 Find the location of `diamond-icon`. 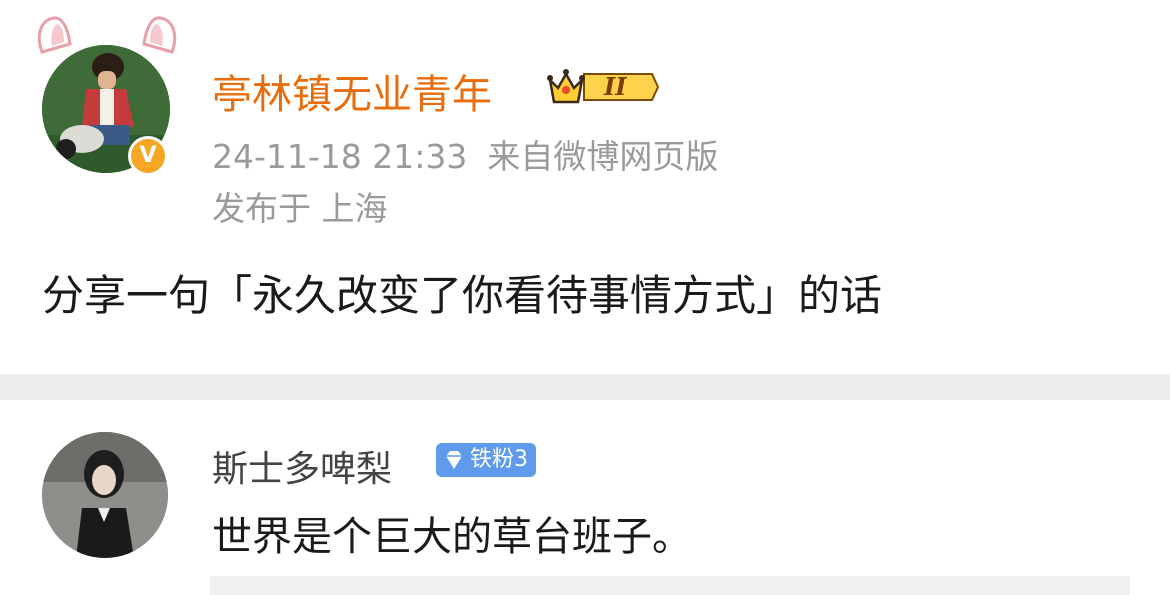

diamond-icon is located at coordinates (454, 460).